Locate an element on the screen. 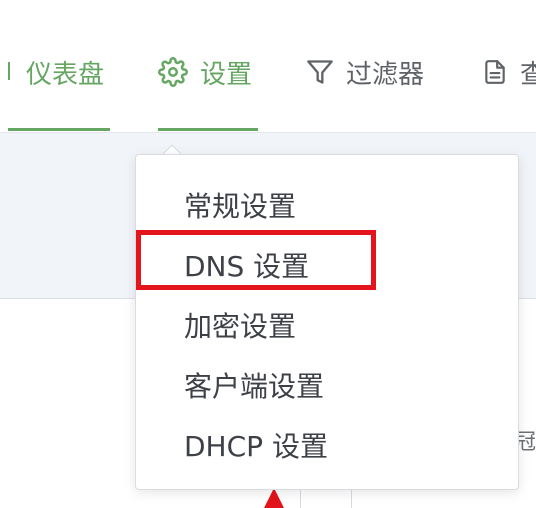 The height and width of the screenshot is (508, 536). menu-item-client-settings: 客户端设置 is located at coordinates (254, 385).